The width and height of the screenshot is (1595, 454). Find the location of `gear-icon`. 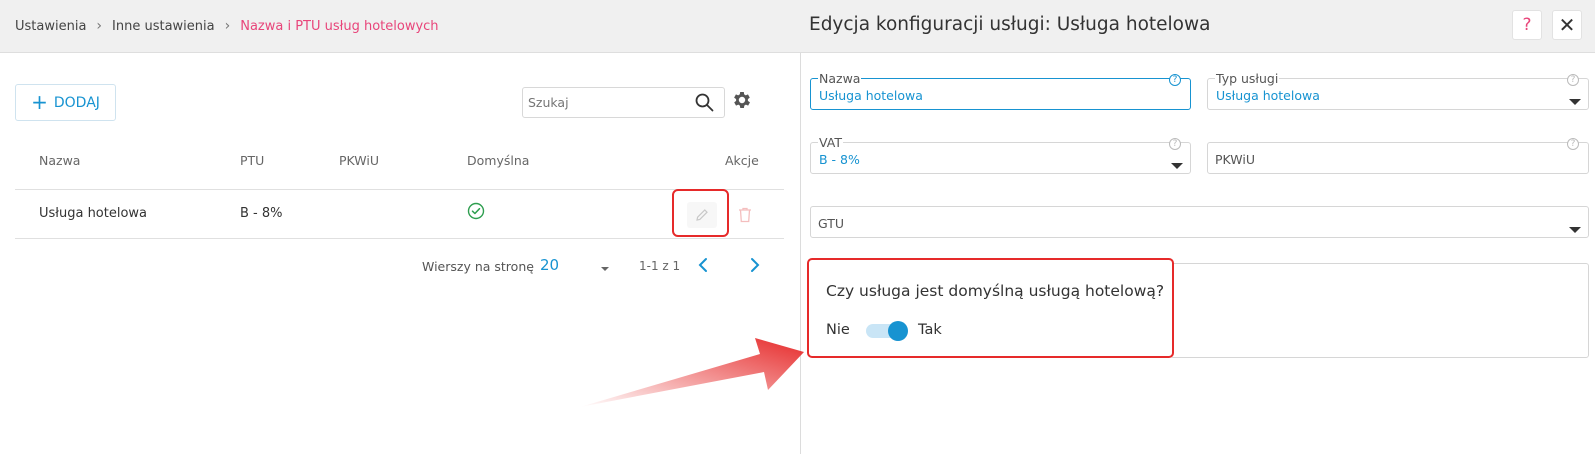

gear-icon is located at coordinates (742, 102).